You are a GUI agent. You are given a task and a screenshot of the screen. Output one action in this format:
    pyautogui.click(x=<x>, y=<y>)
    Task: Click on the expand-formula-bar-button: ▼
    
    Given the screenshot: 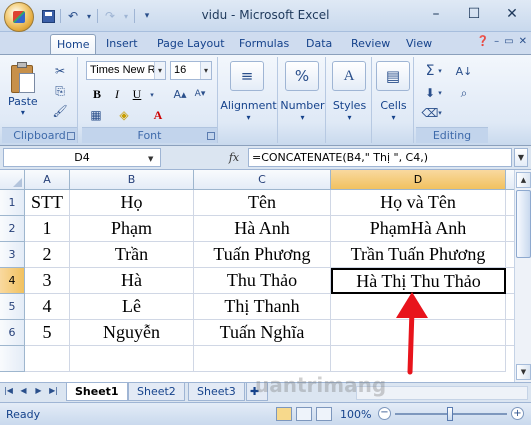 What is the action you would take?
    pyautogui.click(x=521, y=157)
    